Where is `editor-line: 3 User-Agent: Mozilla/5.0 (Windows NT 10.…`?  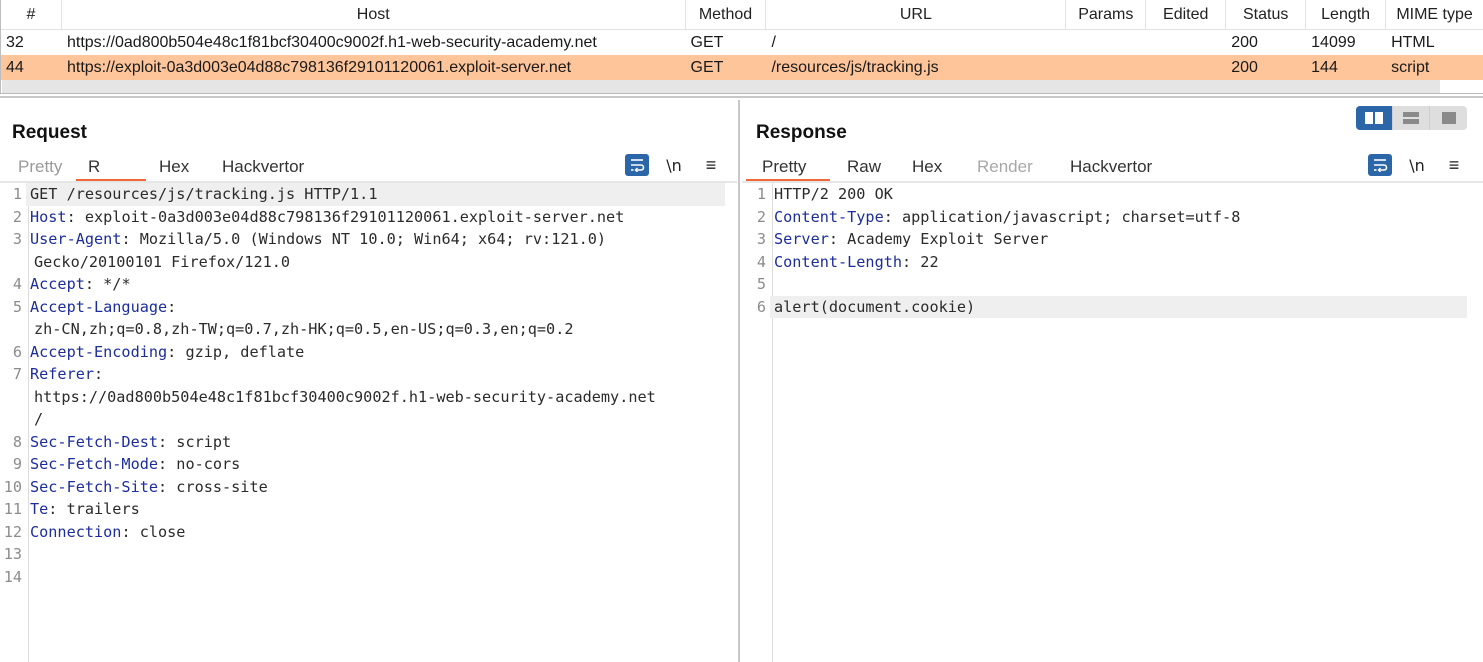 editor-line: 3 User-Agent: Mozilla/5.0 (Windows NT 10.… is located at coordinates (368, 239).